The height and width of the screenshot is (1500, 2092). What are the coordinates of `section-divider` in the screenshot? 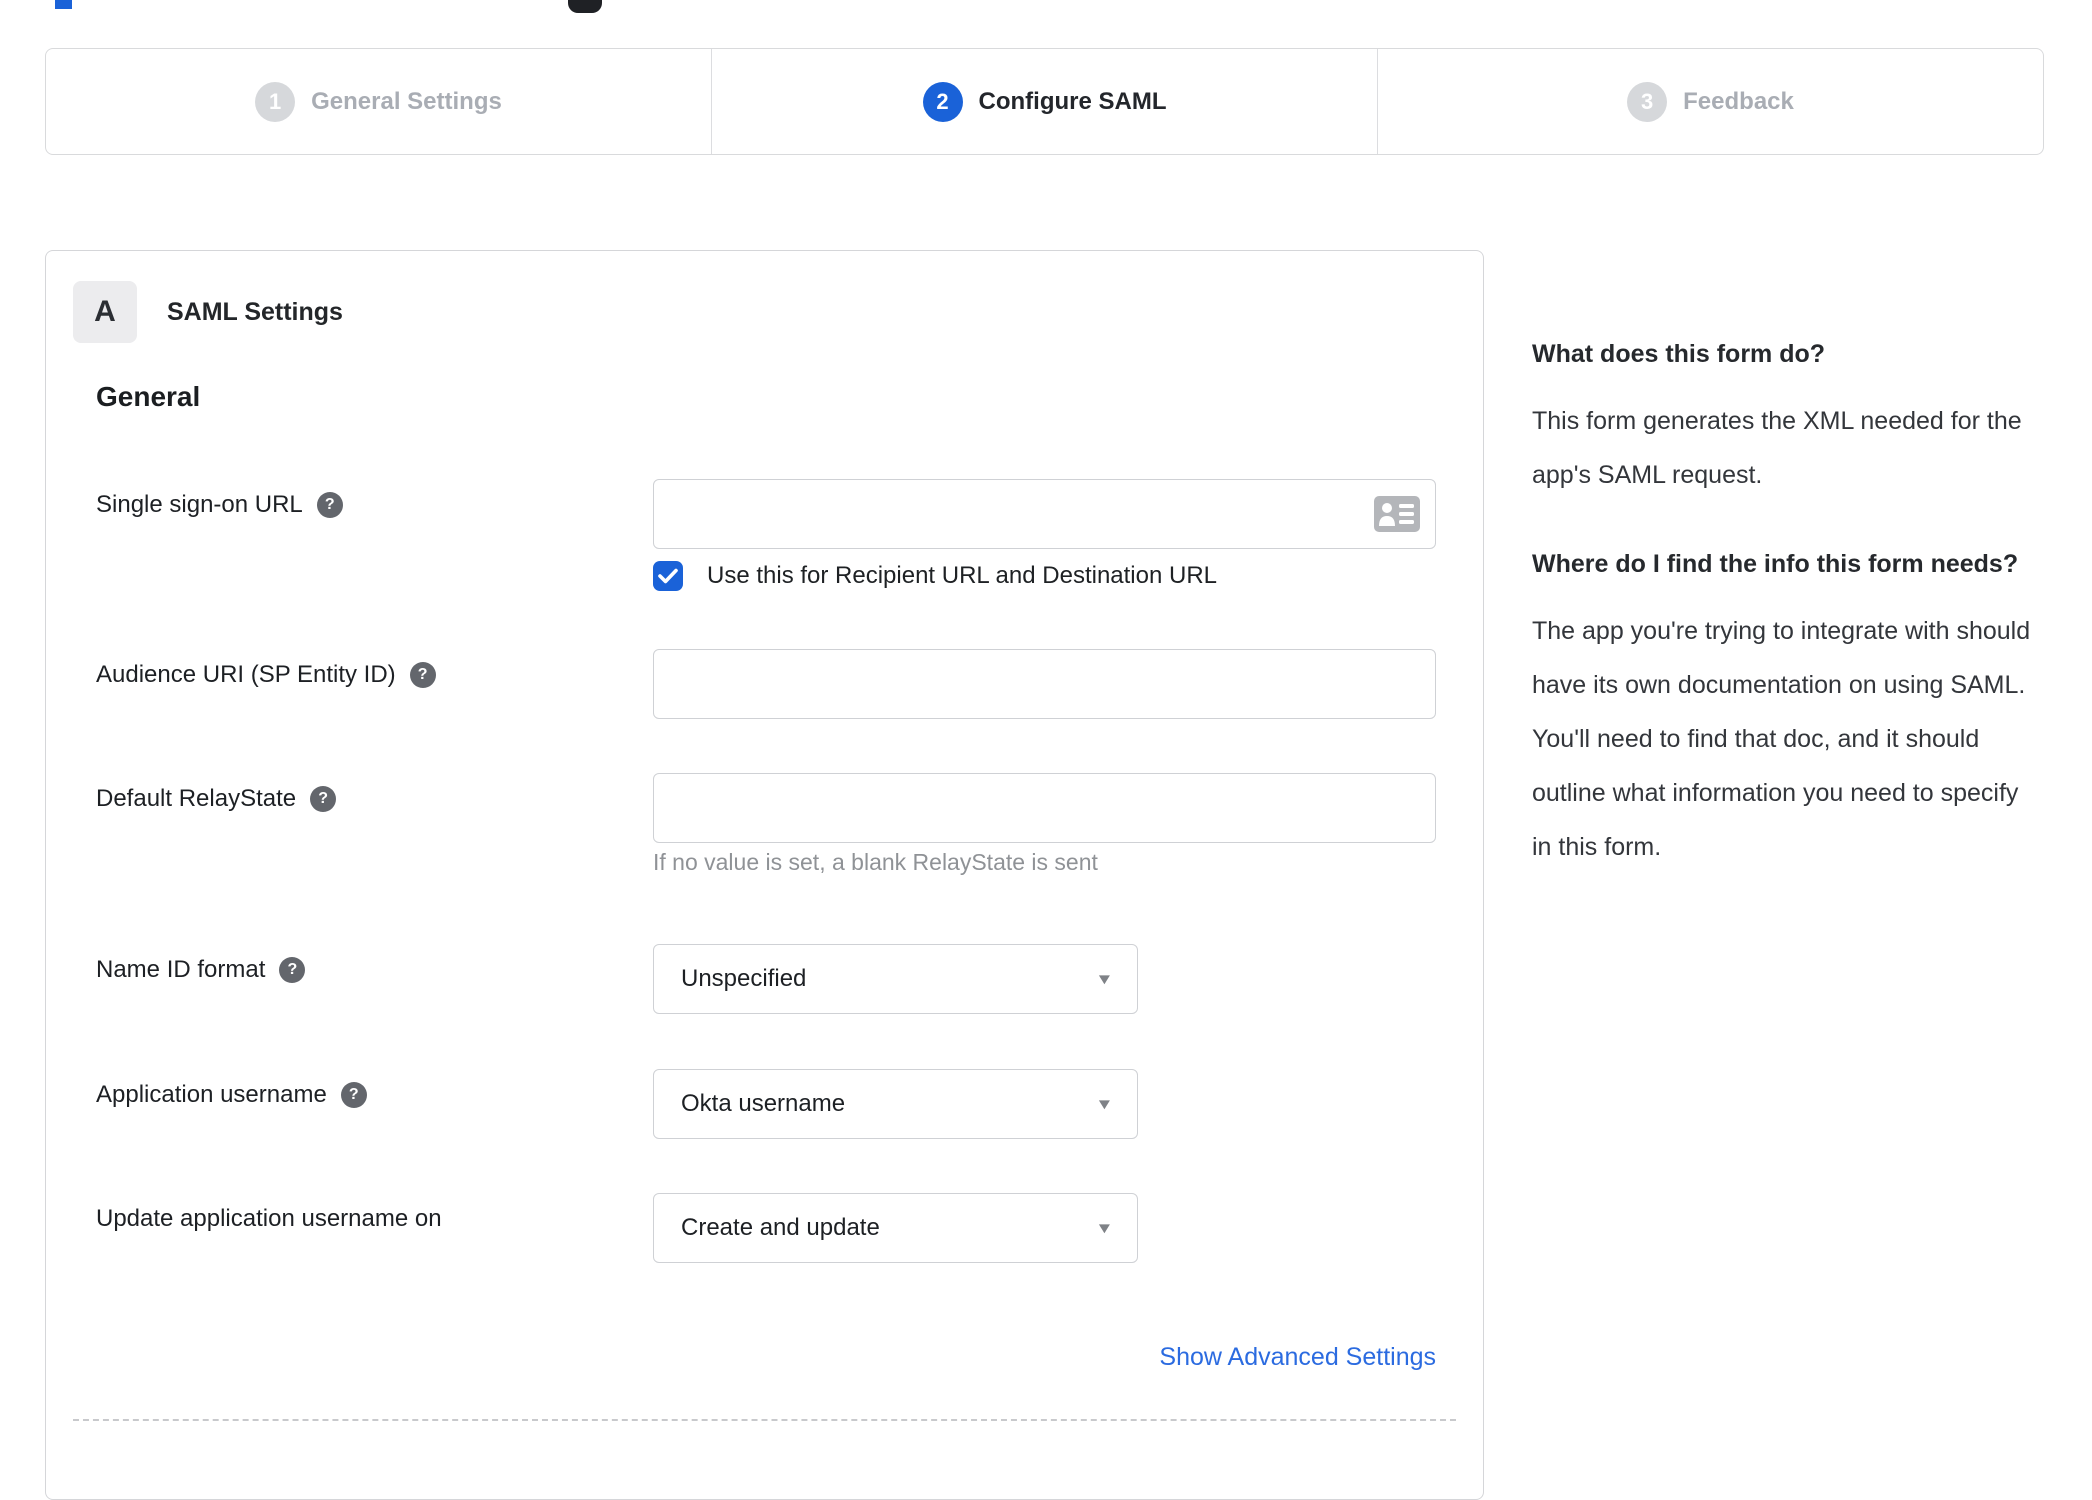 It's located at (764, 1420).